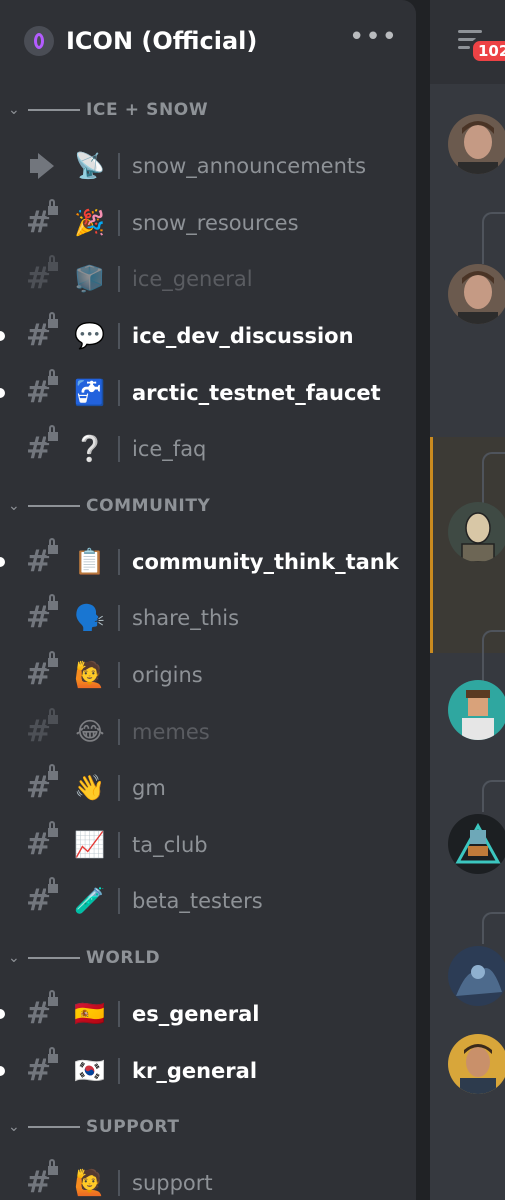 The height and width of the screenshot is (1200, 505). What do you see at coordinates (149, 788) in the screenshot?
I see `channel-name: gm` at bounding box center [149, 788].